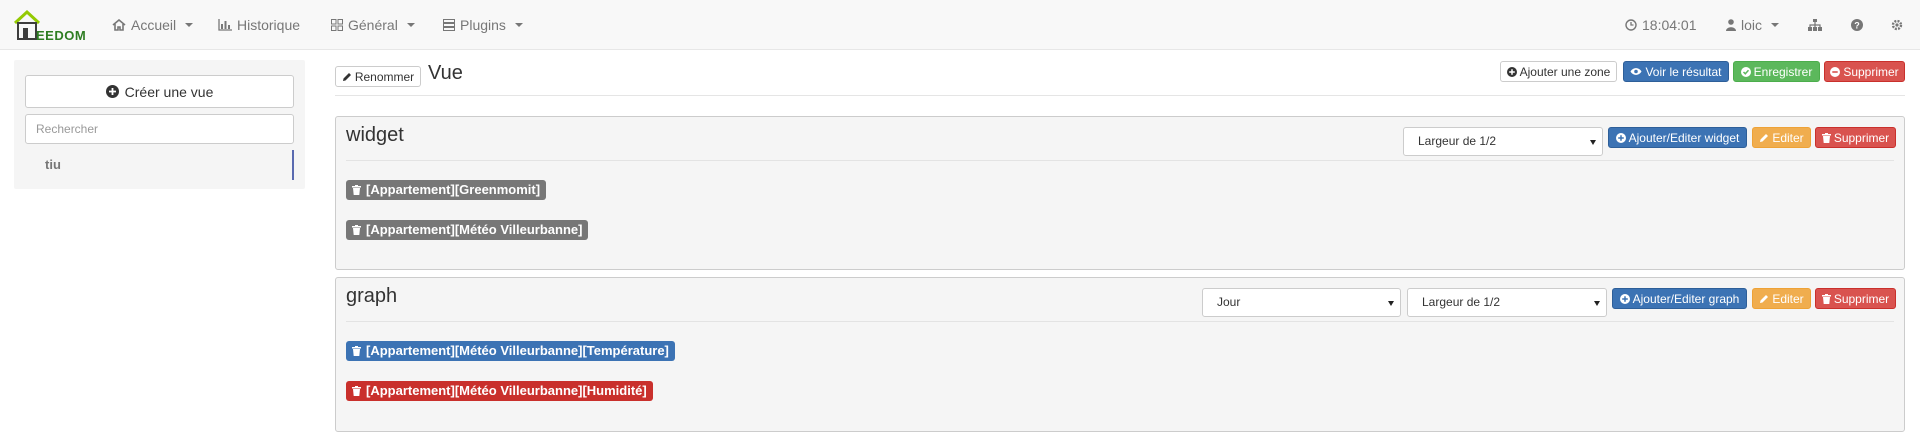 The height and width of the screenshot is (440, 1920). What do you see at coordinates (372, 296) in the screenshot?
I see `zone-title: graph` at bounding box center [372, 296].